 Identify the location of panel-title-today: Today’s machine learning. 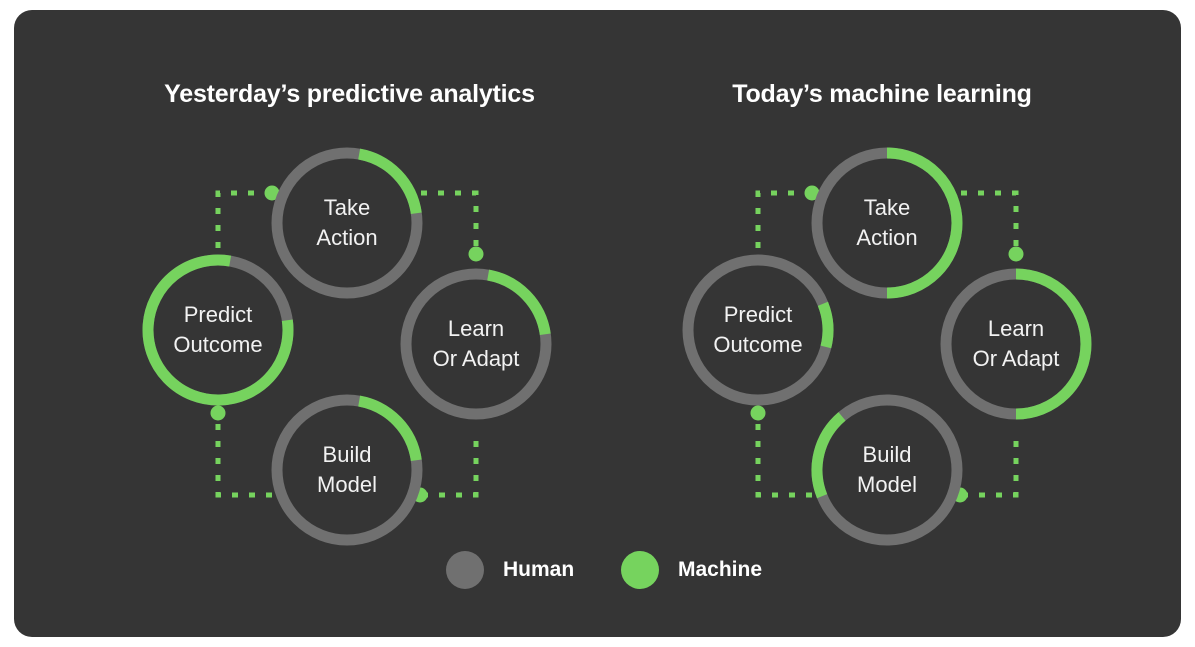
(882, 94).